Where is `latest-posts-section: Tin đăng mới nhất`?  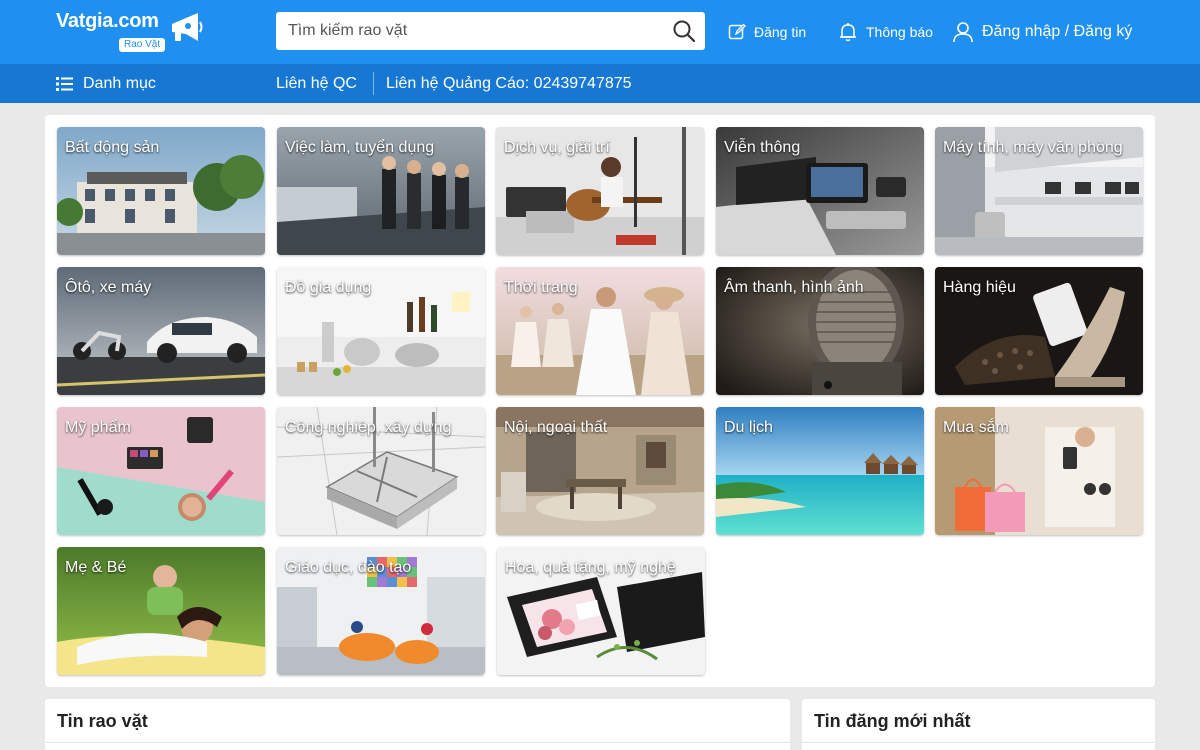 latest-posts-section: Tin đăng mới nhất is located at coordinates (978, 724).